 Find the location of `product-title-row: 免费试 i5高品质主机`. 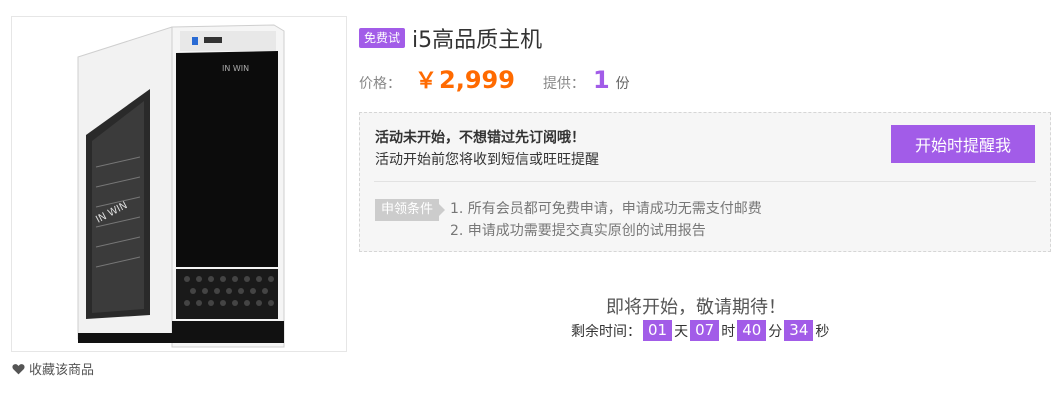

product-title-row: 免费试 i5高品质主机 is located at coordinates (450, 38).